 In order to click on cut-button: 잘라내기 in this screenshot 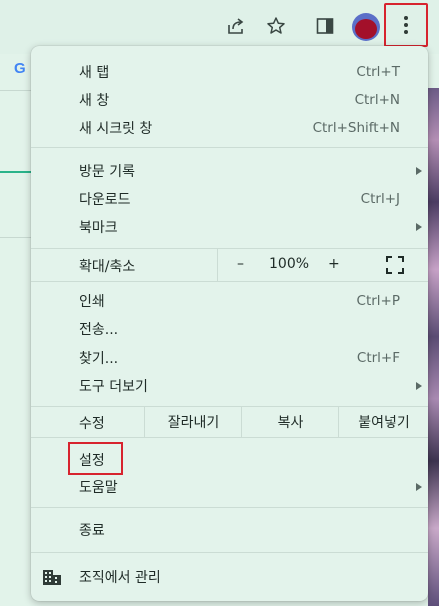, I will do `click(193, 422)`.